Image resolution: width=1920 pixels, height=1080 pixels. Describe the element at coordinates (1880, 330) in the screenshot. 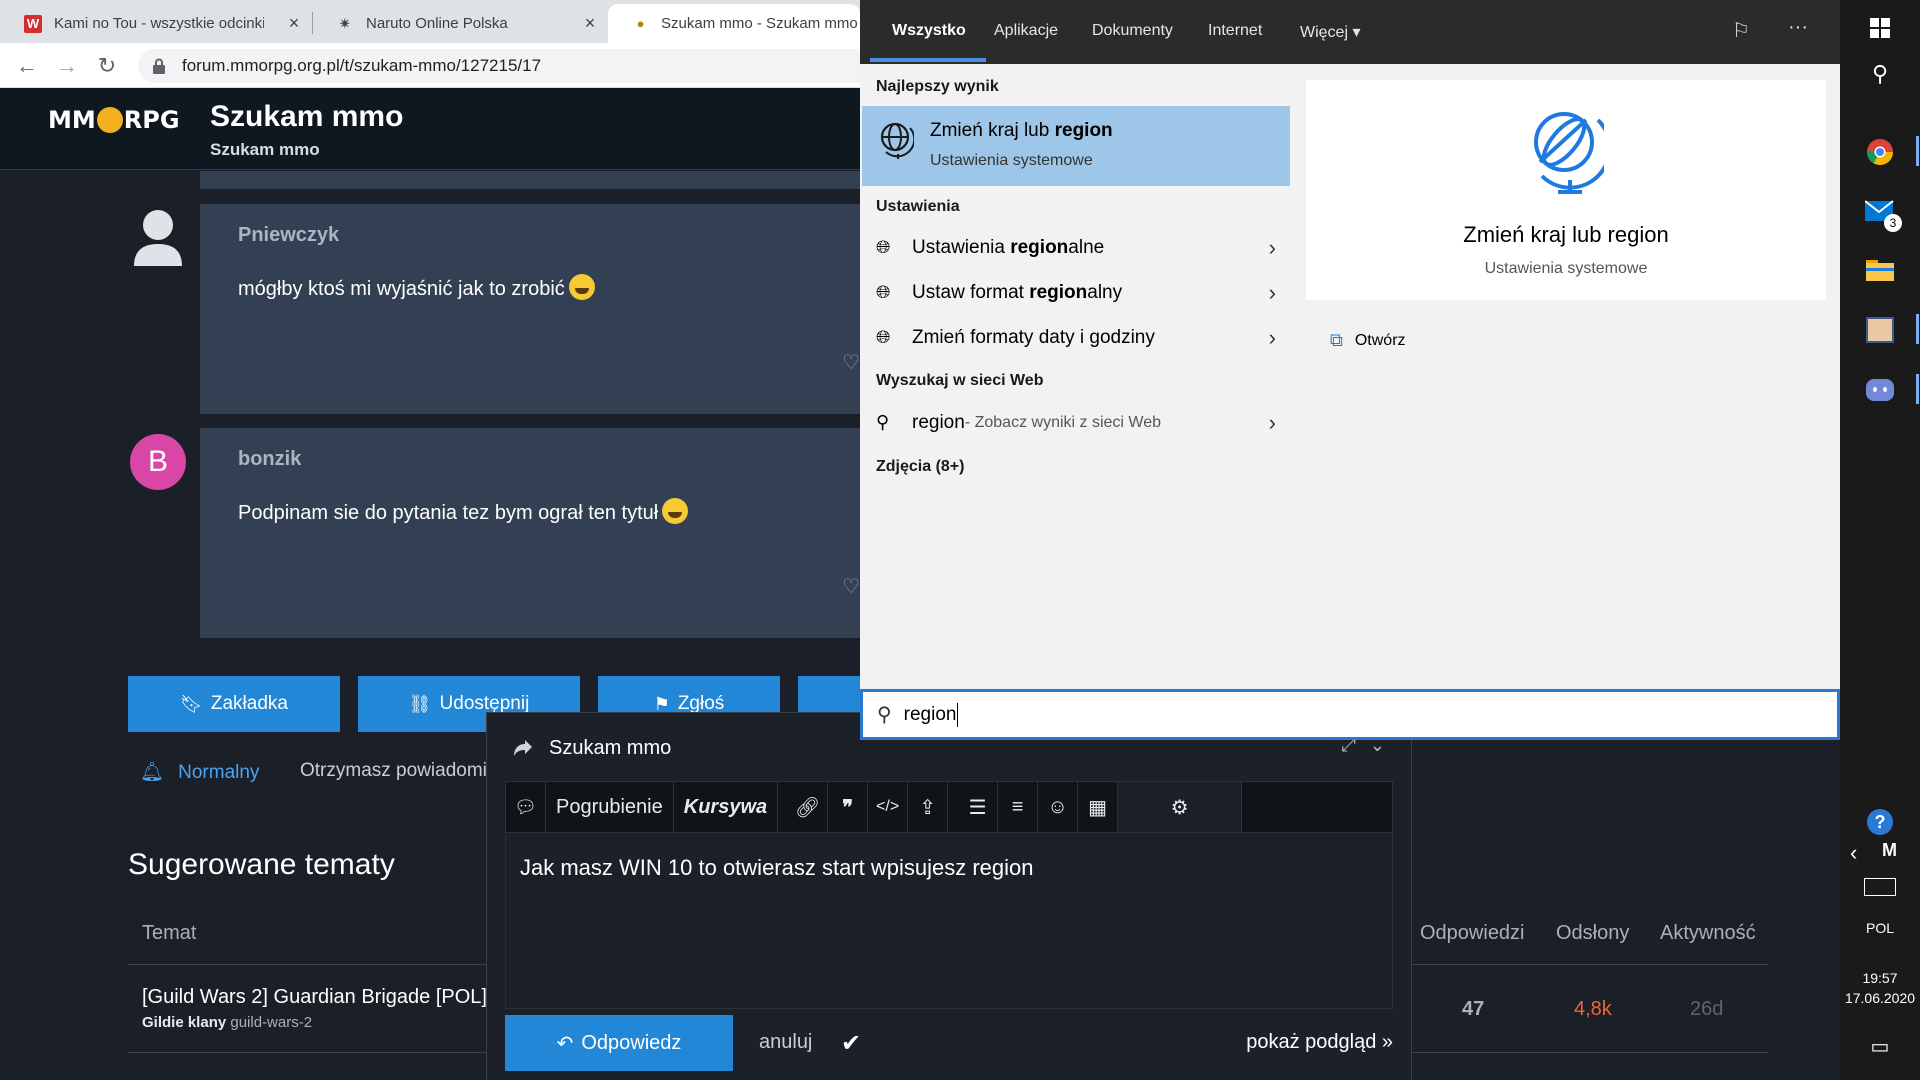

I see `anime-app-icon` at that location.